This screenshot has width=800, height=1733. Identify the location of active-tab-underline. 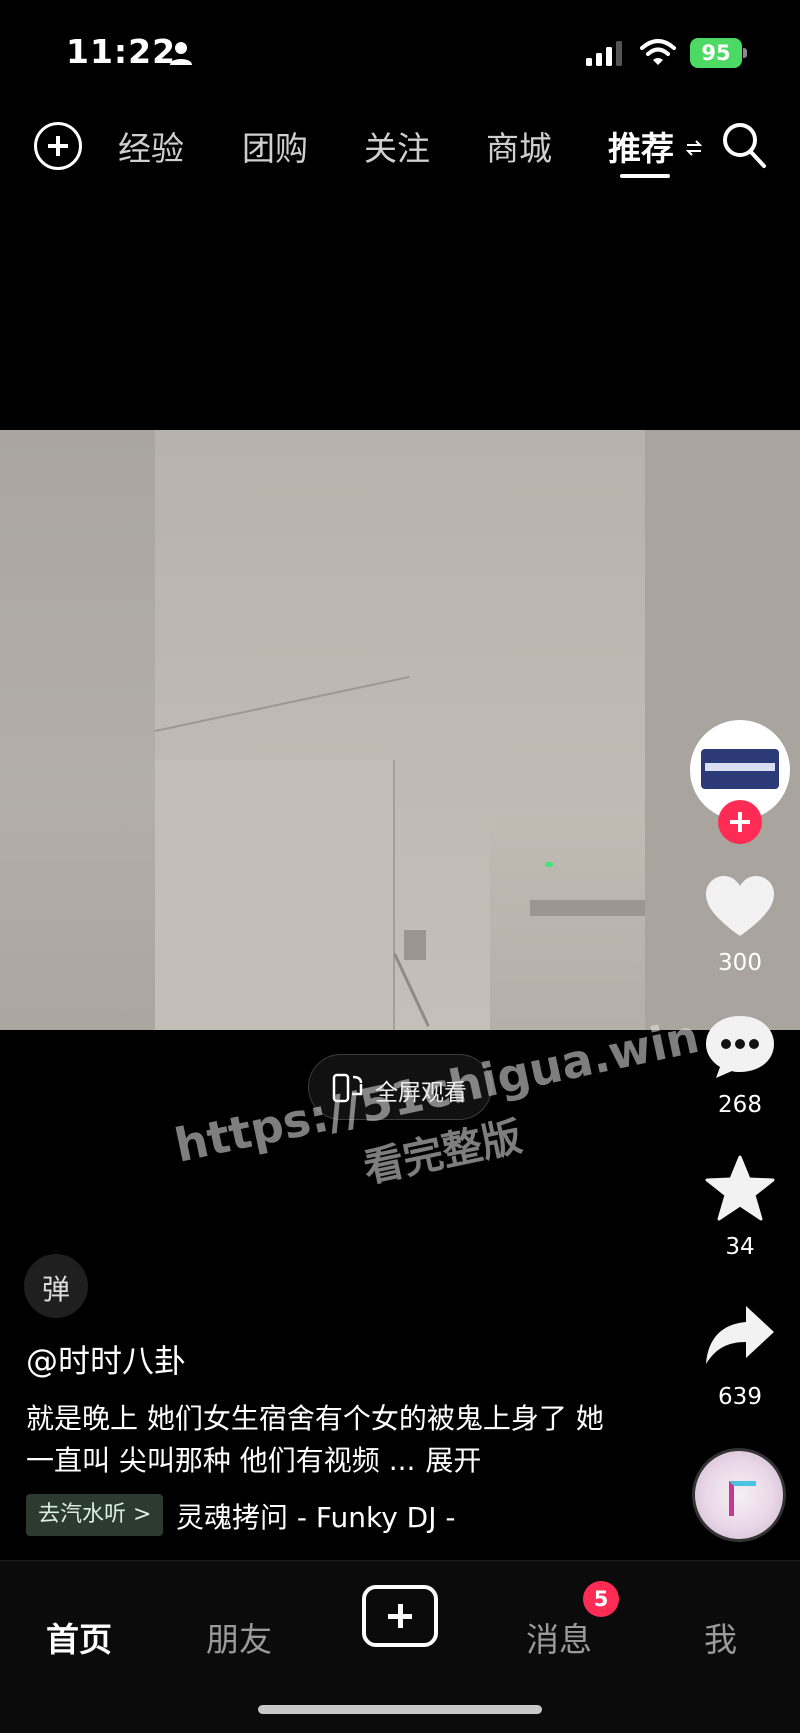
(645, 176).